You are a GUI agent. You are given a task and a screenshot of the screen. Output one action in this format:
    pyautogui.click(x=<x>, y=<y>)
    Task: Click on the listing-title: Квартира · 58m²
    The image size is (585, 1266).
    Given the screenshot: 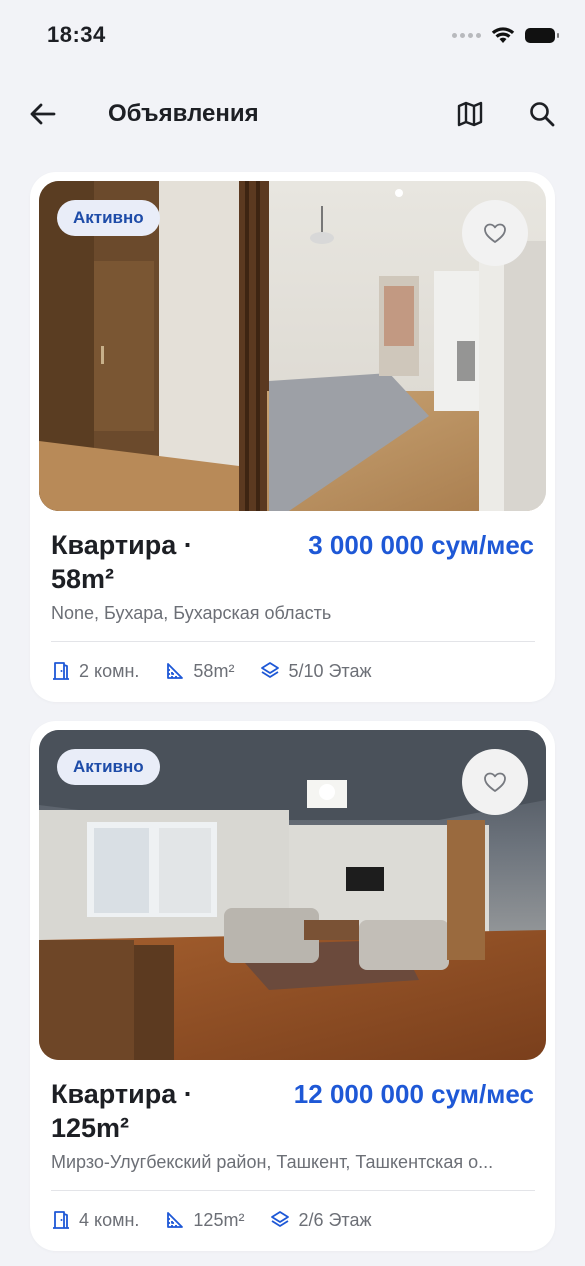 What is the action you would take?
    pyautogui.click(x=122, y=562)
    